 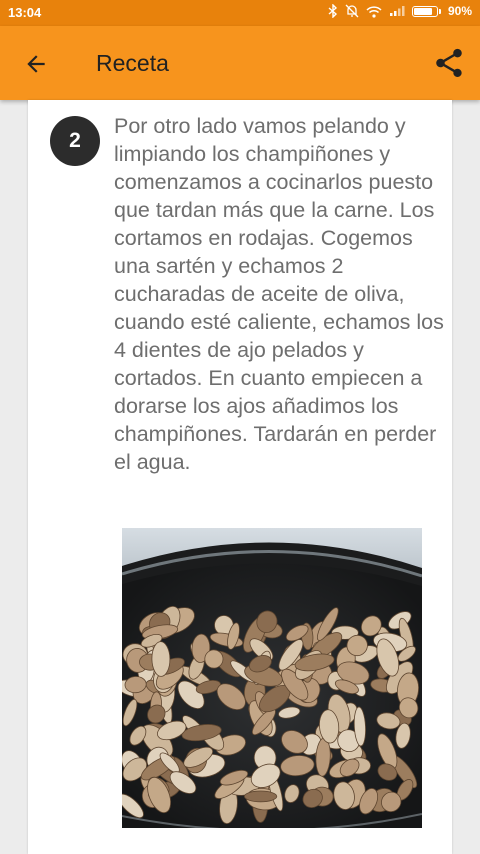 What do you see at coordinates (25, 12) in the screenshot?
I see `status-time: 13:04` at bounding box center [25, 12].